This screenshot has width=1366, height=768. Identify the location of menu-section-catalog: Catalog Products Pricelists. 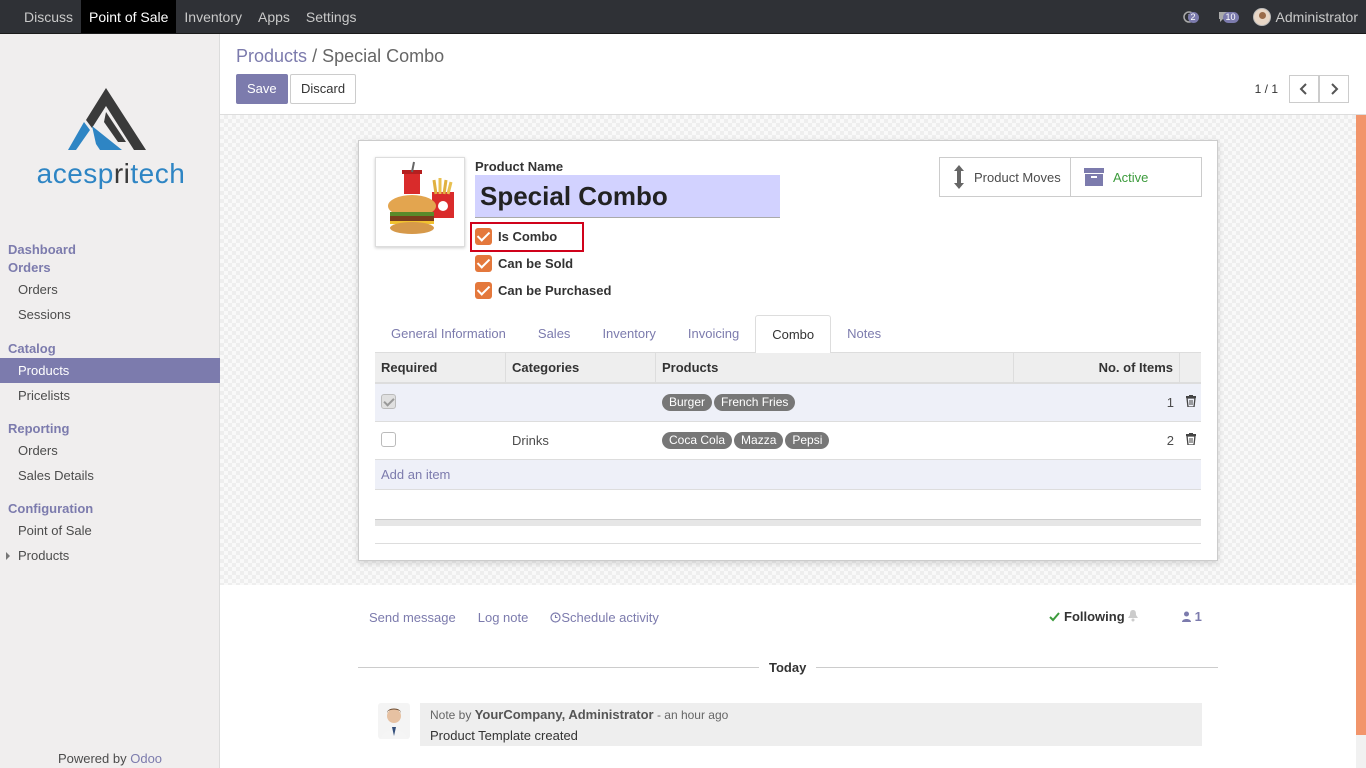
(110, 374).